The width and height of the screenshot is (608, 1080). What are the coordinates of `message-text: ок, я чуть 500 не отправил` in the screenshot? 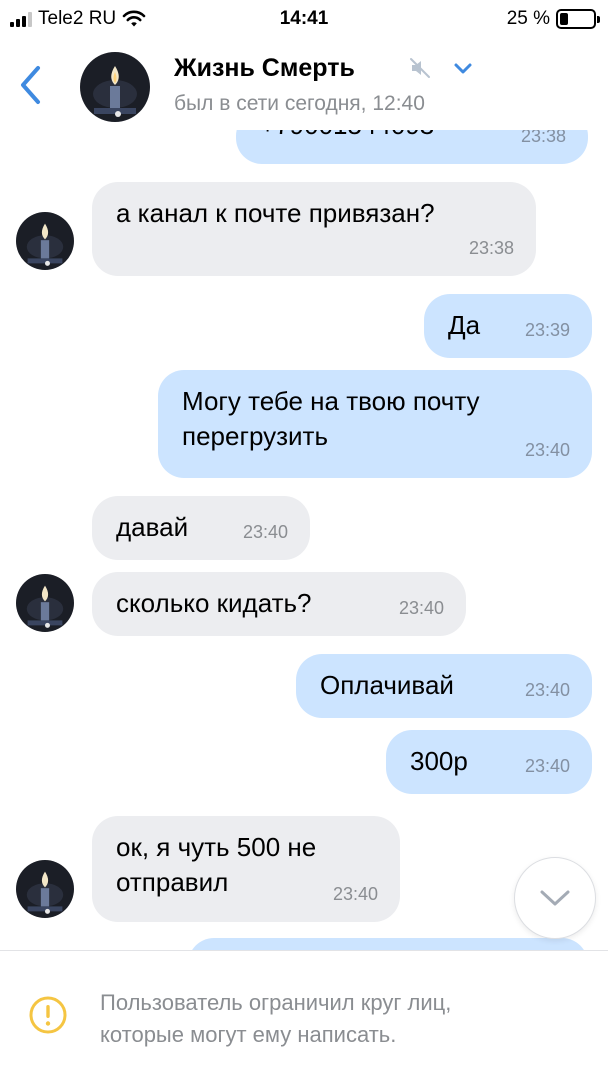 It's located at (216, 864).